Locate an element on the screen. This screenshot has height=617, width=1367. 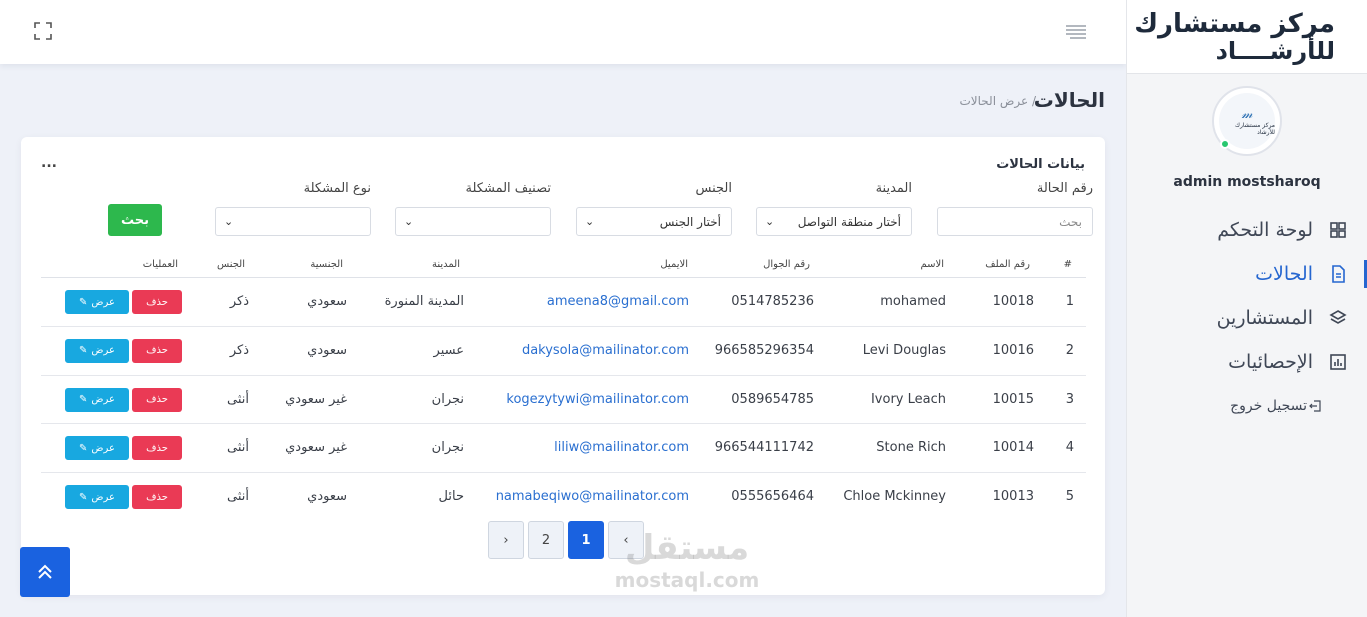
email-link: namabeqiwo@mailinator.com is located at coordinates (592, 496).